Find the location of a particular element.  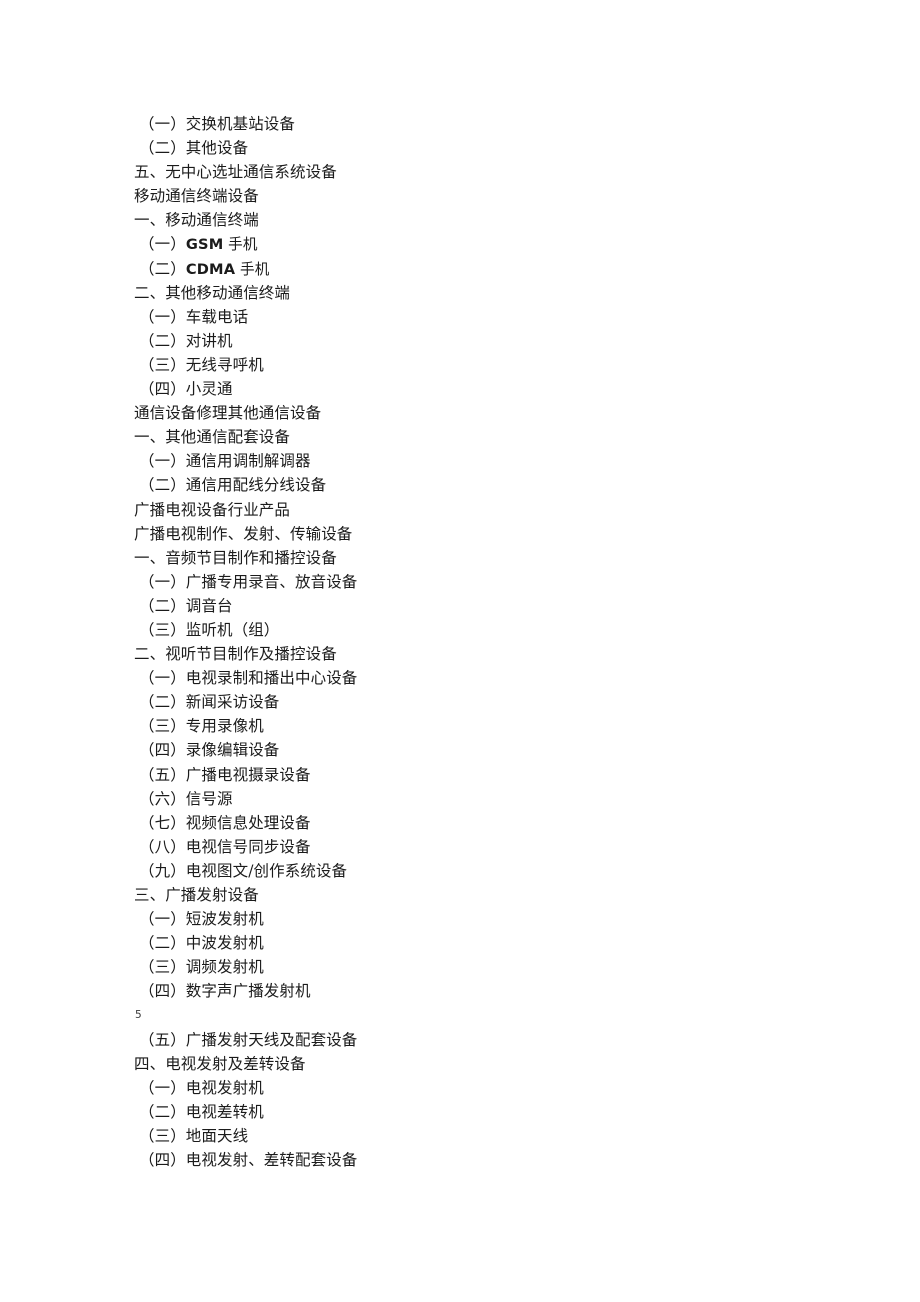

outline-line: 二、其他移动通信终端 is located at coordinates (212, 292).